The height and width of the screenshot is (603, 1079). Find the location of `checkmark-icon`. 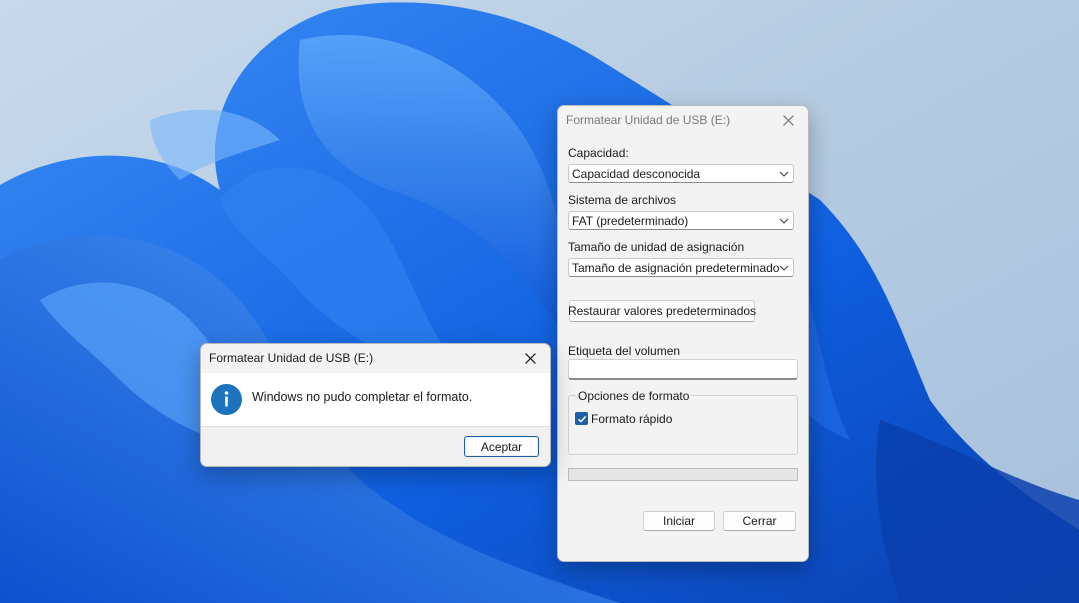

checkmark-icon is located at coordinates (581, 419).